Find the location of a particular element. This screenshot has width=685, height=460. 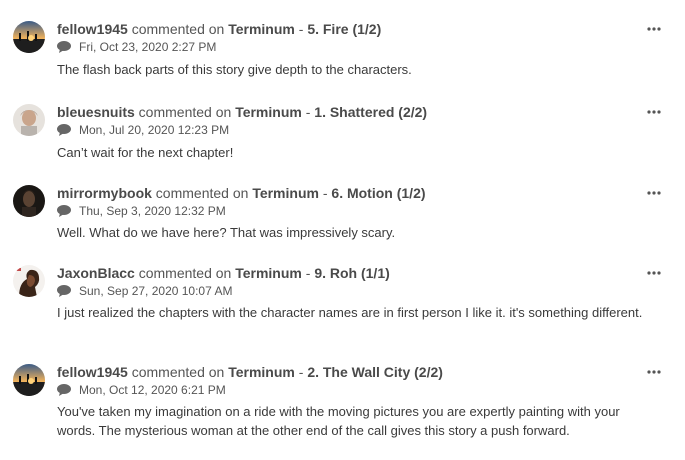

username-link: JaxonBlacc is located at coordinates (96, 273).